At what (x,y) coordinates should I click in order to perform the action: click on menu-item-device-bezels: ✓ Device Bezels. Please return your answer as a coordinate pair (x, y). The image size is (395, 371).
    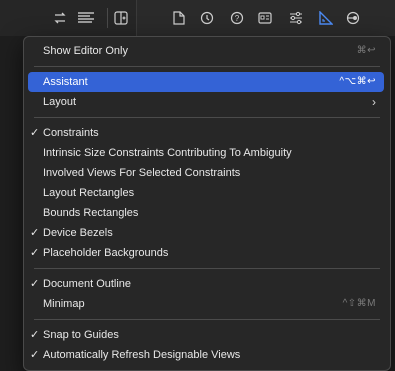
    Looking at the image, I should click on (206, 233).